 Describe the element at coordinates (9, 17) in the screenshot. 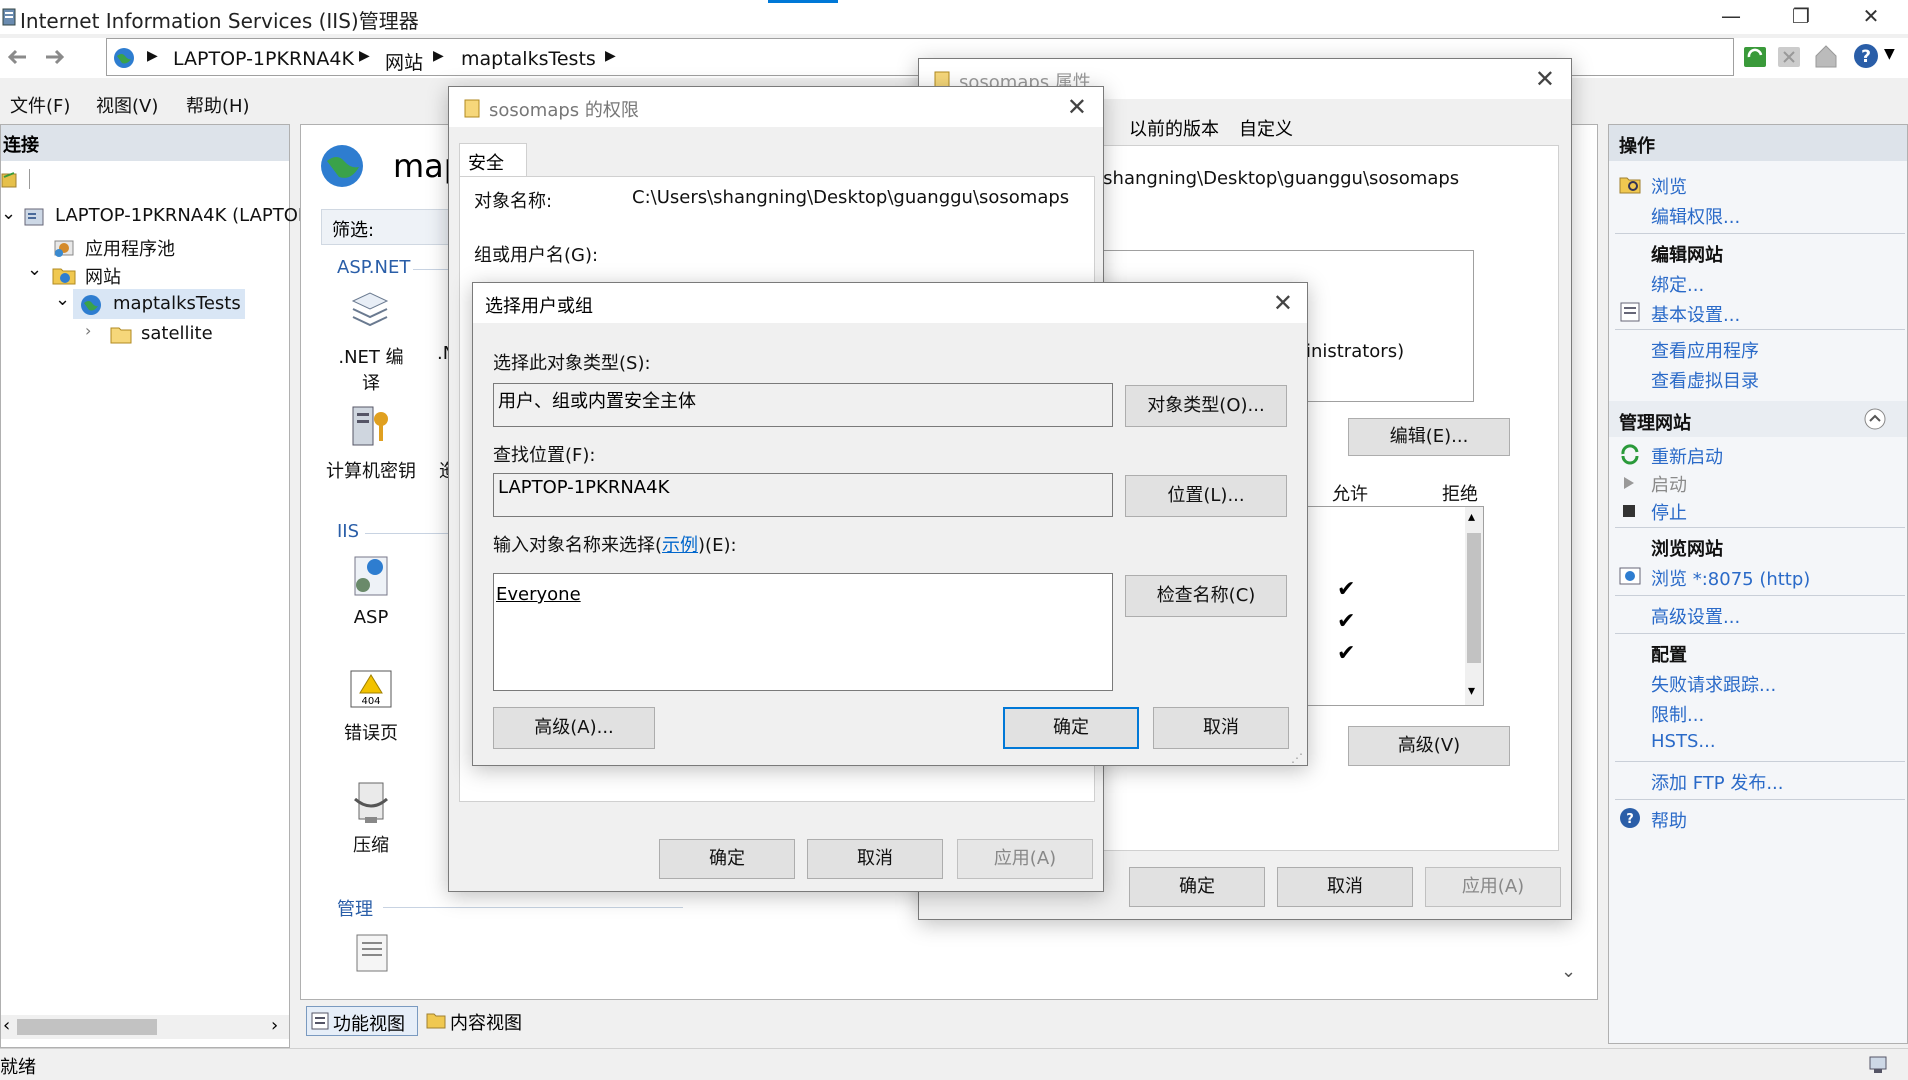

I see `iis-app-icon` at that location.